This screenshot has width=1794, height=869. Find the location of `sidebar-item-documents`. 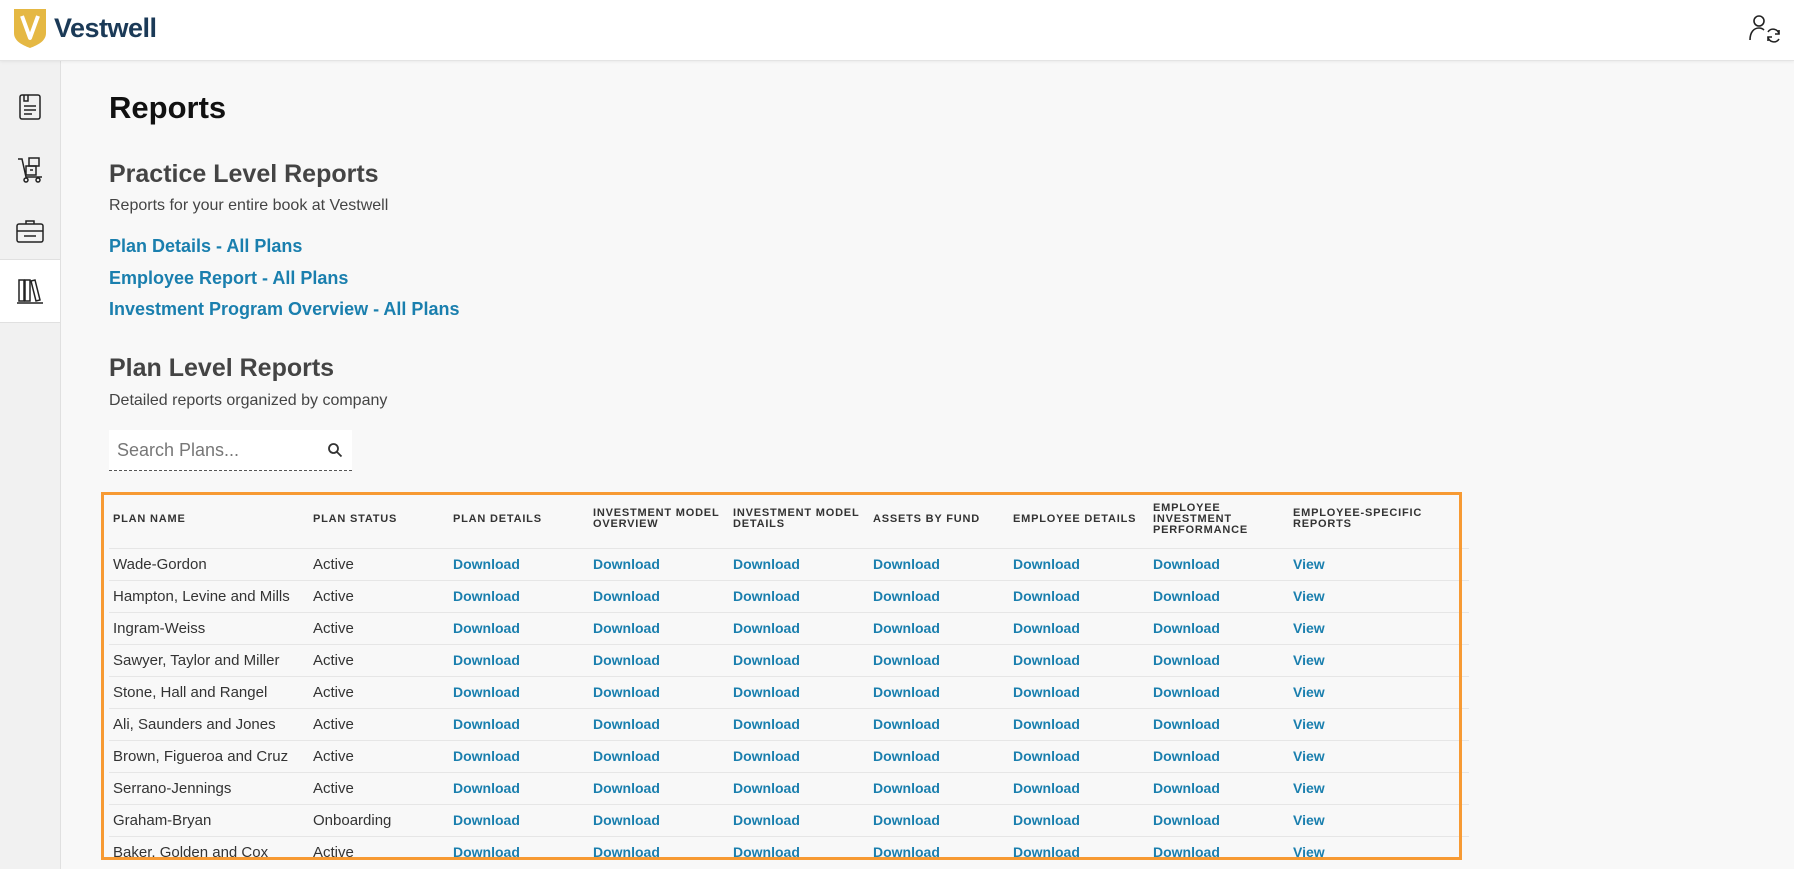

sidebar-item-documents is located at coordinates (30, 107).